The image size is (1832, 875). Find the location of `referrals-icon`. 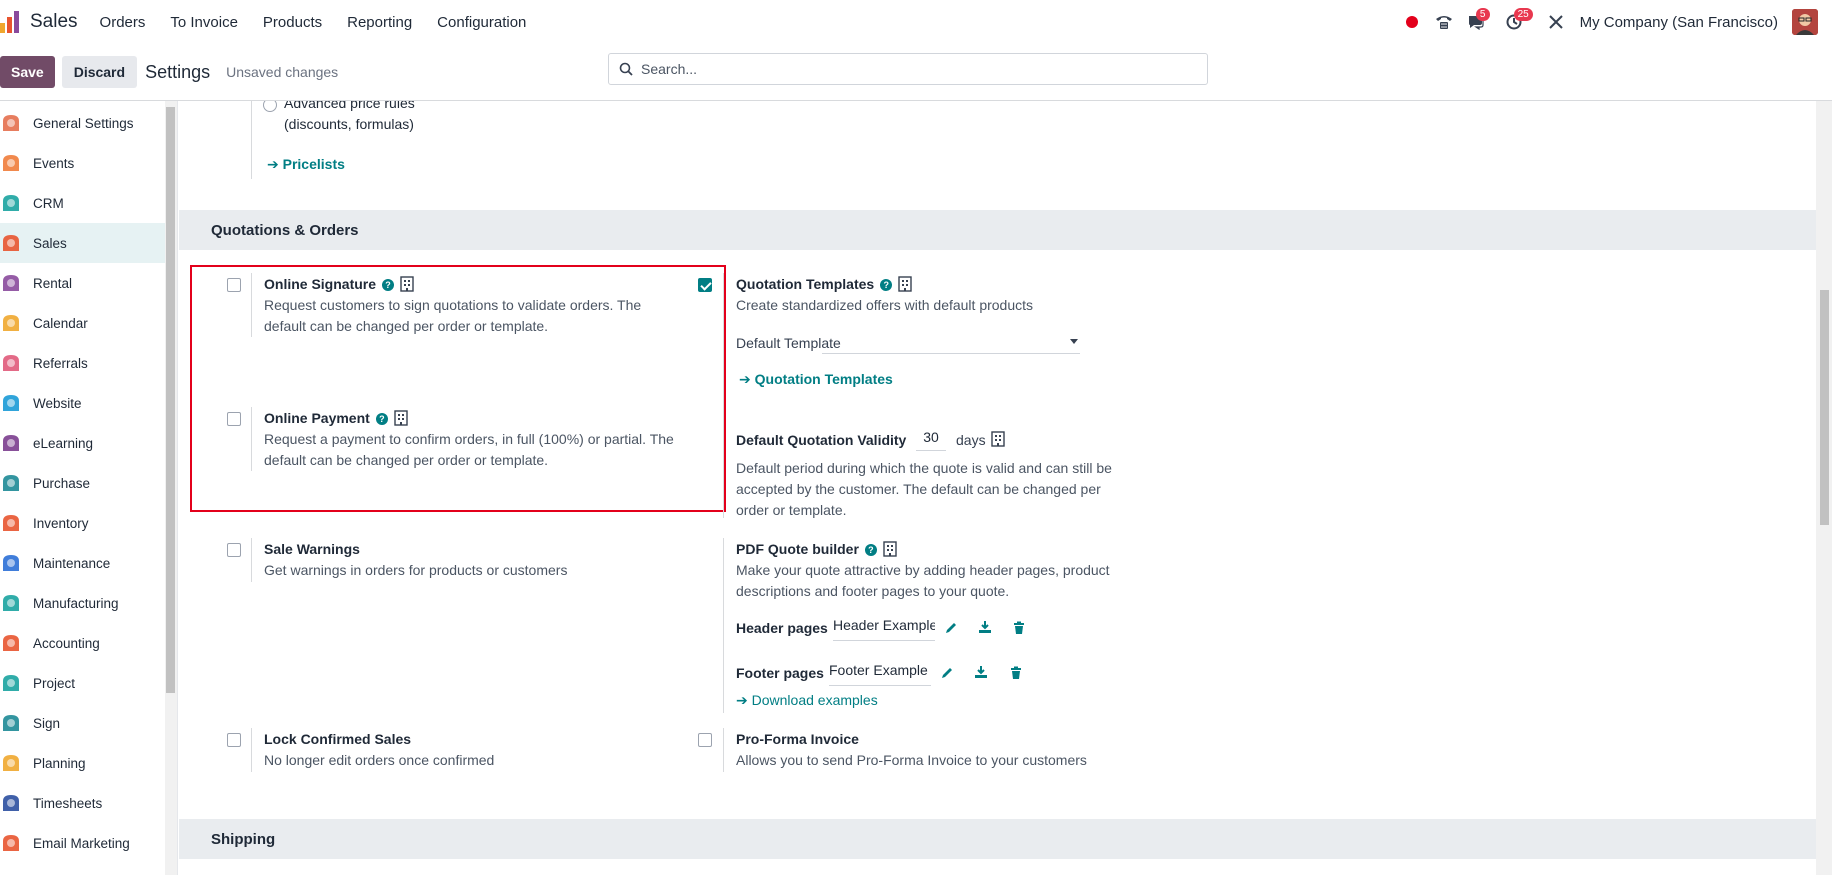

referrals-icon is located at coordinates (11, 363).